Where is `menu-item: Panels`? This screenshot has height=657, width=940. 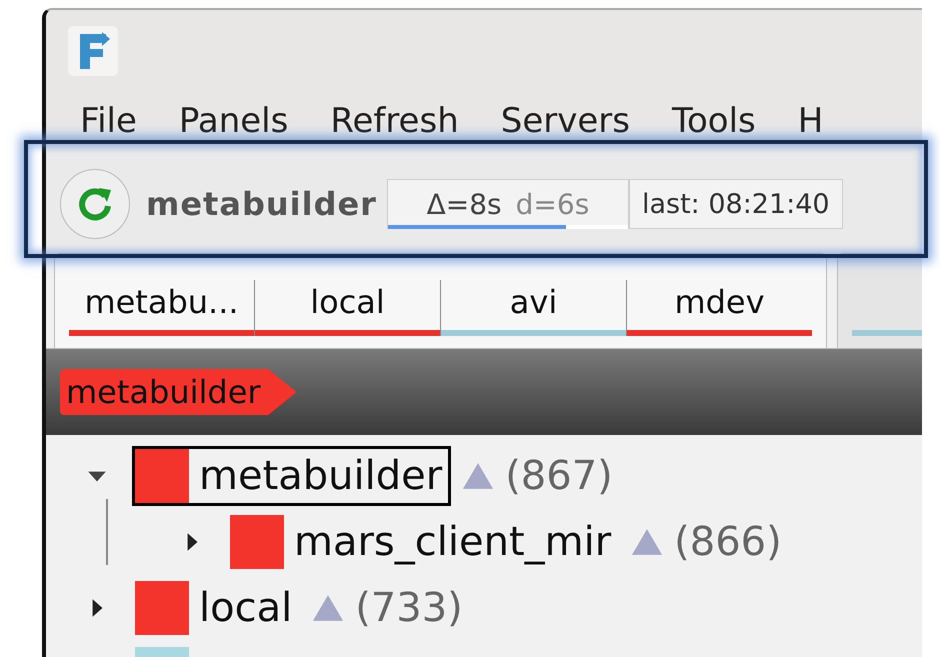
menu-item: Panels is located at coordinates (233, 121).